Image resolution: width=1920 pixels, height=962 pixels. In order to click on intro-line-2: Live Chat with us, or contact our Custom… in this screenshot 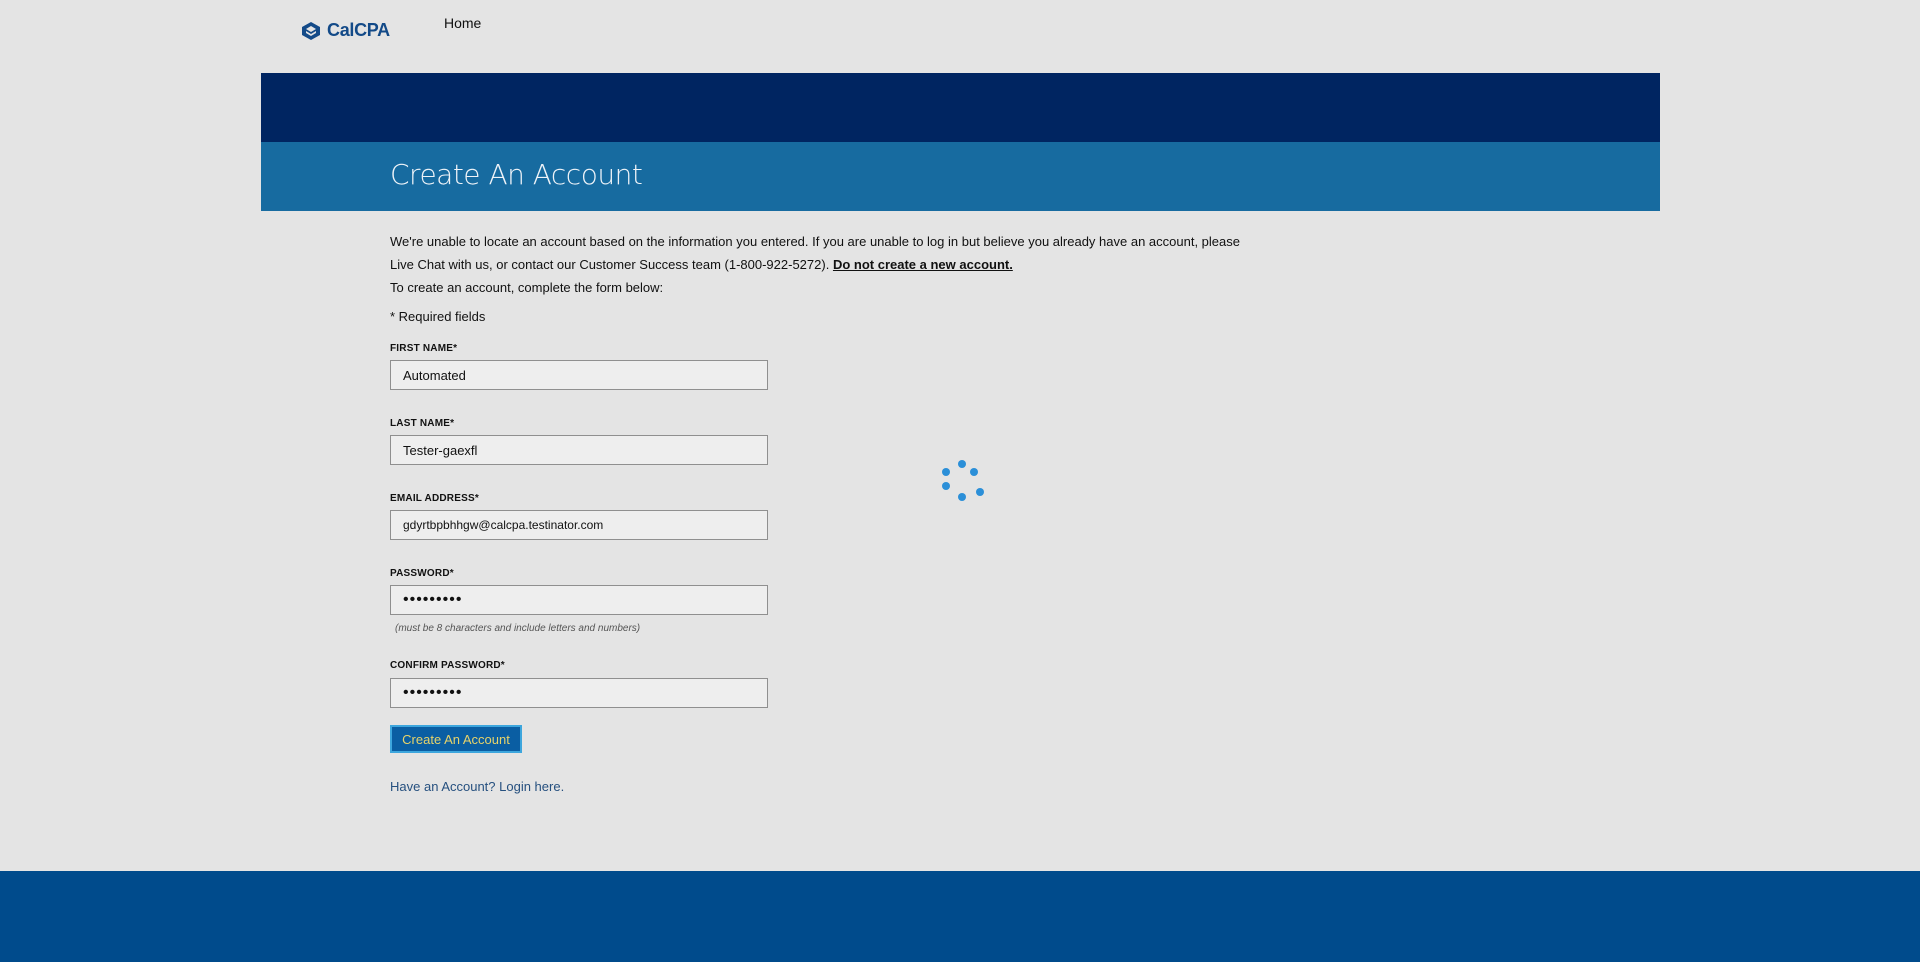, I will do `click(610, 264)`.